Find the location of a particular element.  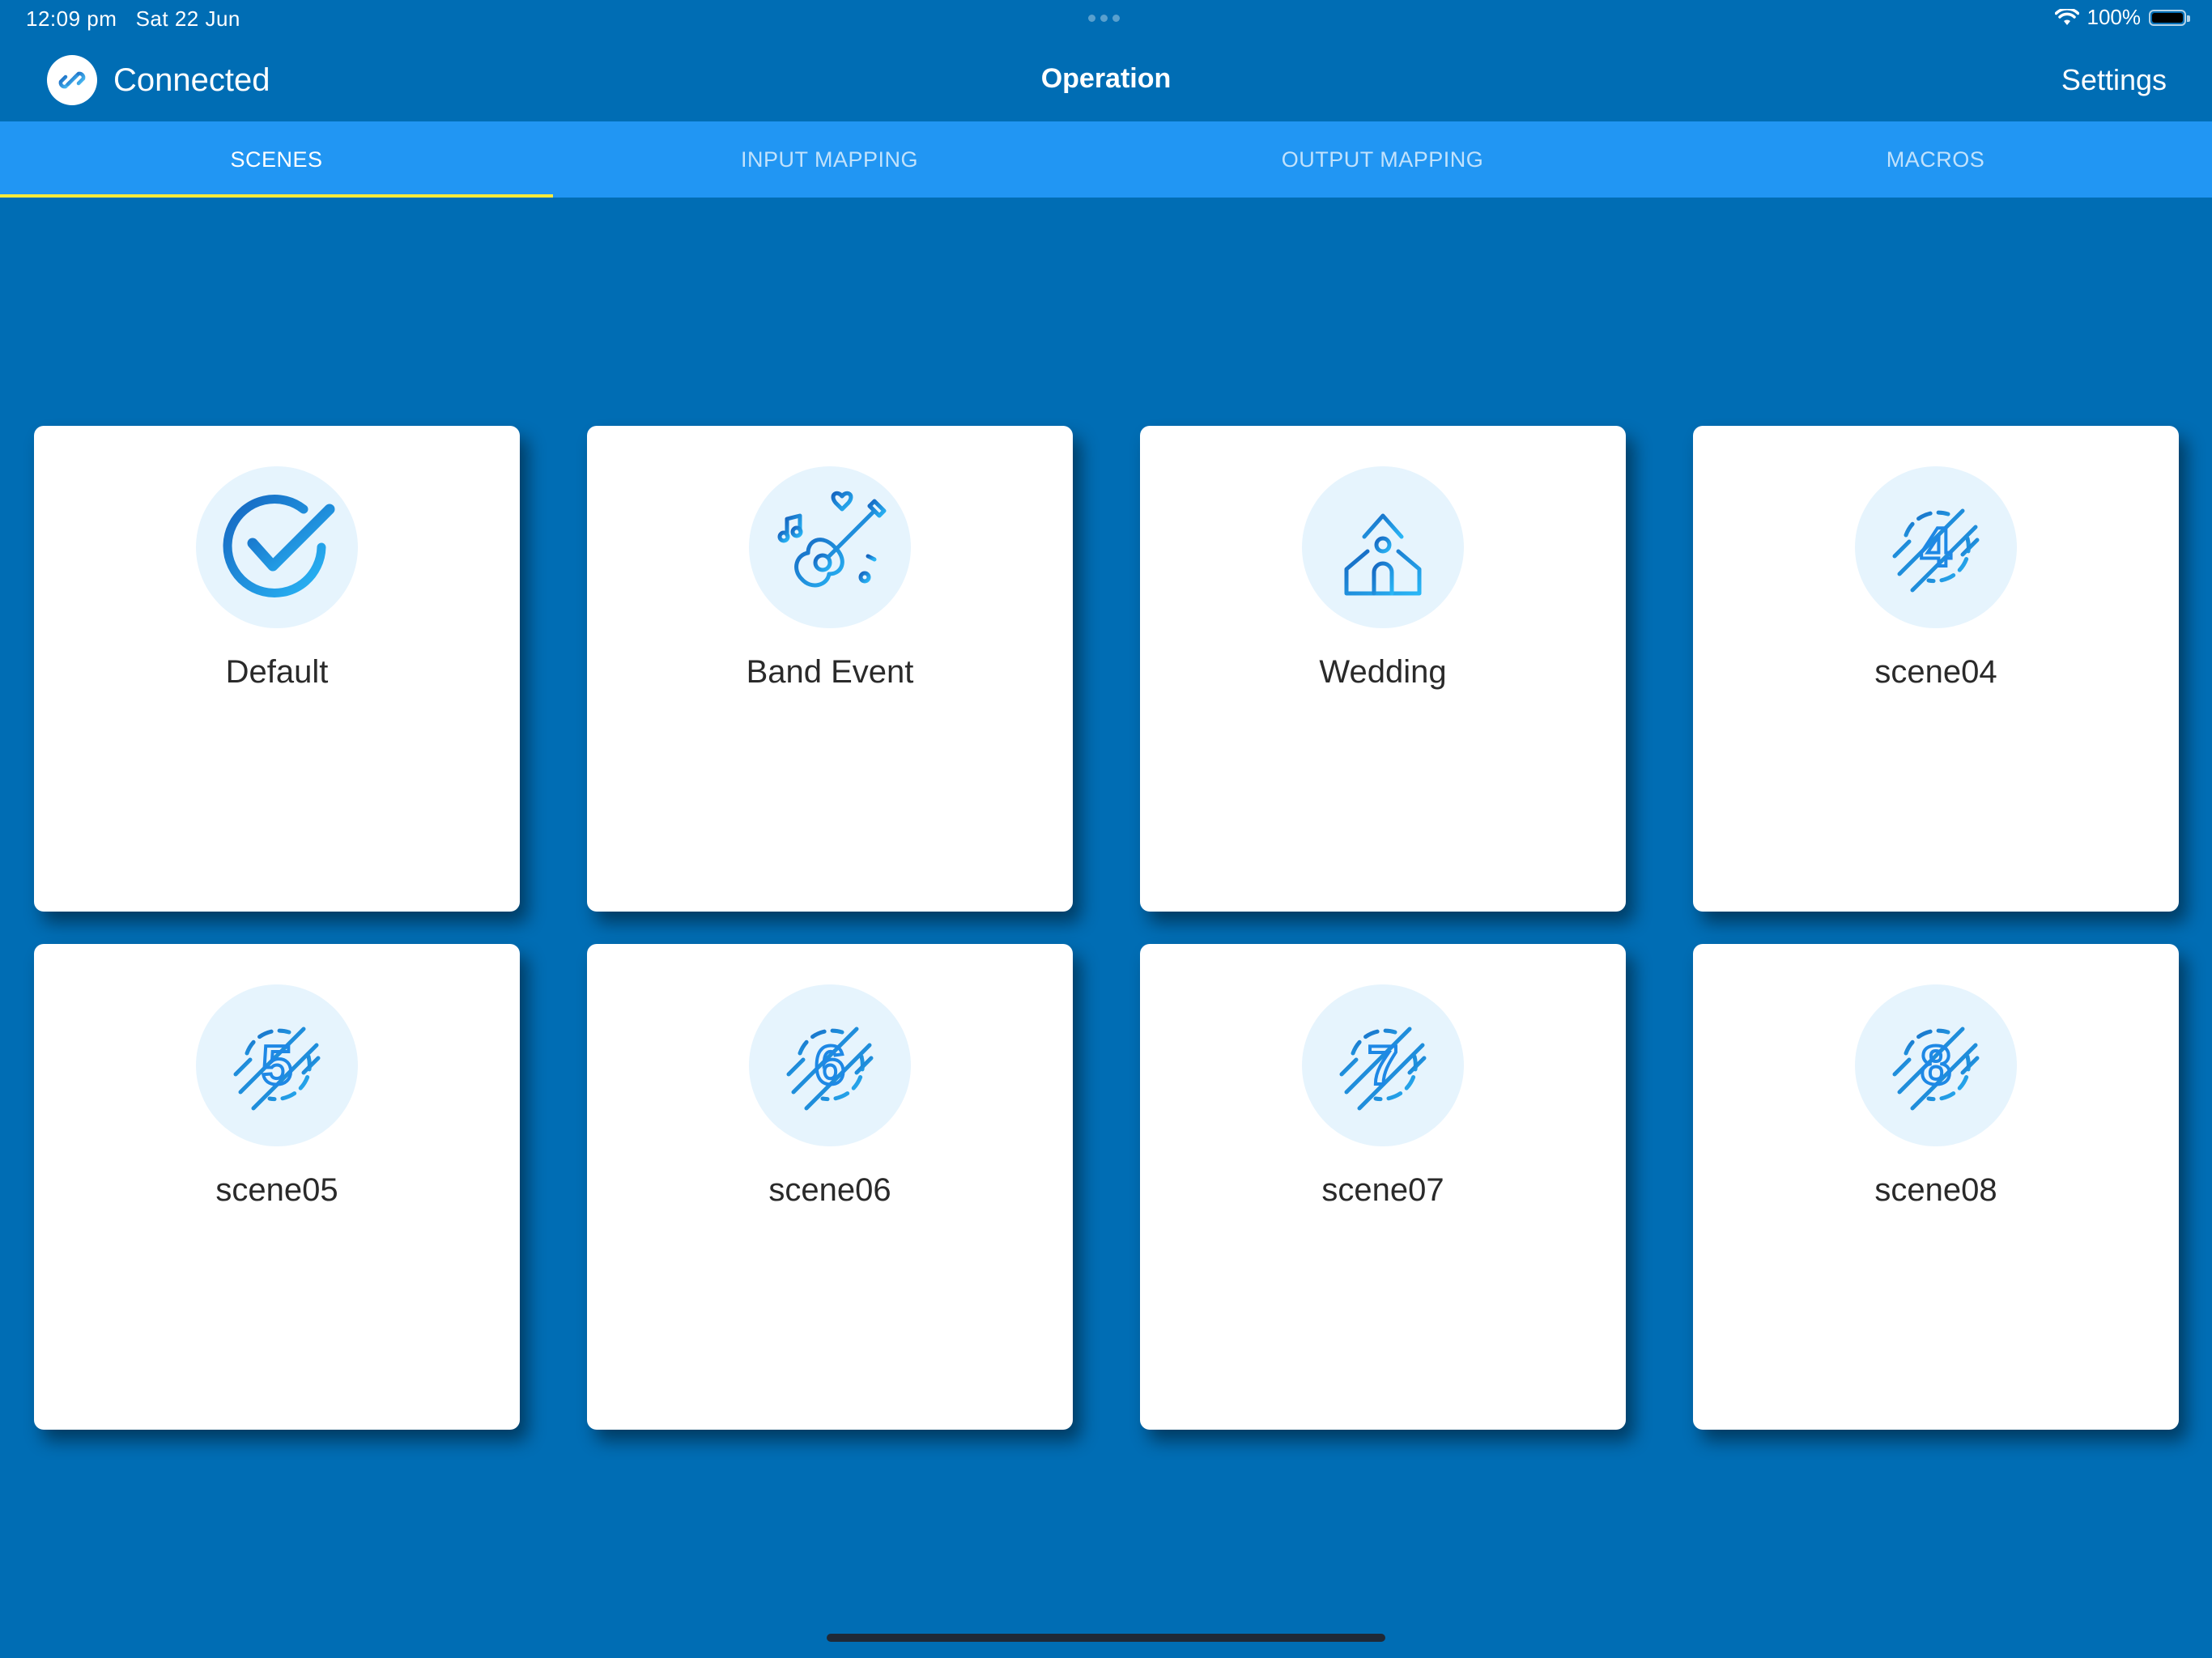

scene-card-wedding: Wedding is located at coordinates (1383, 669).